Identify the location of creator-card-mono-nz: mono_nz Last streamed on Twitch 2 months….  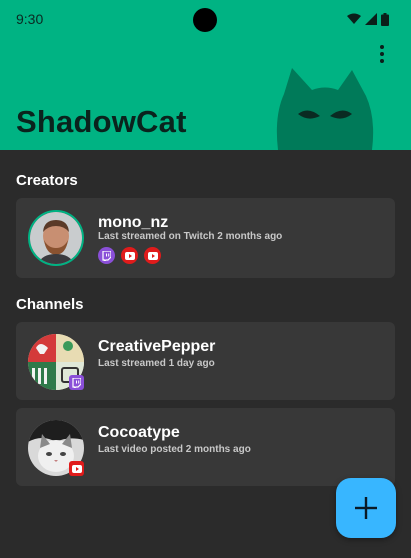
(205, 238).